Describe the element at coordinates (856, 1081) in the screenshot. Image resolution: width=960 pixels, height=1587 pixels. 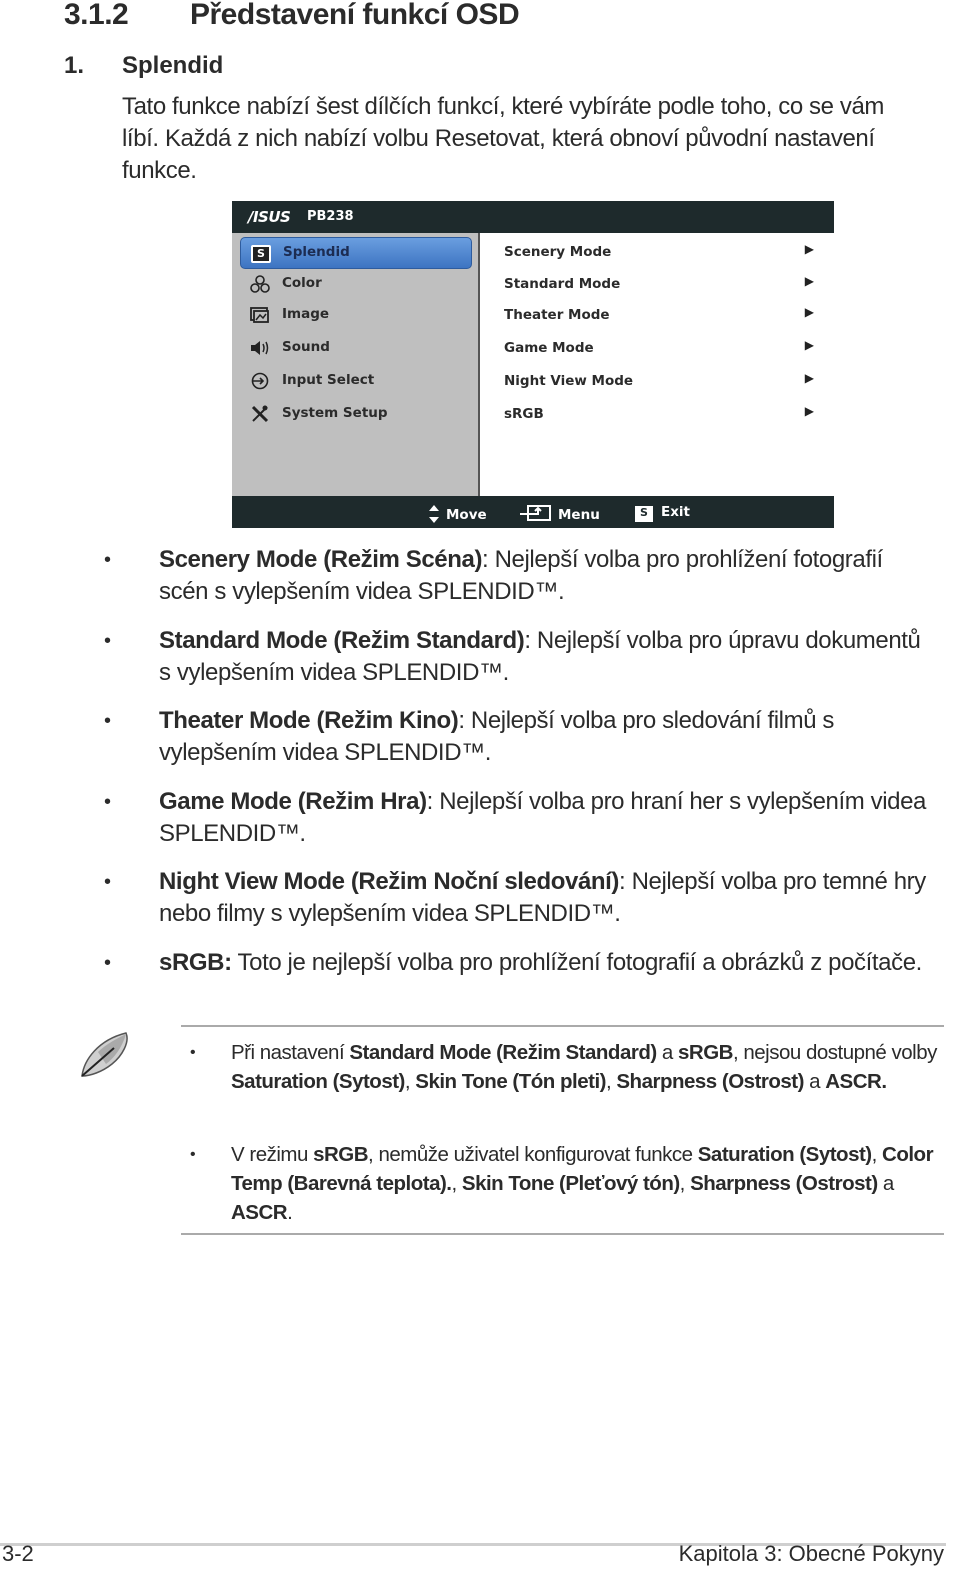
I see `note-term: ASCR.` at that location.